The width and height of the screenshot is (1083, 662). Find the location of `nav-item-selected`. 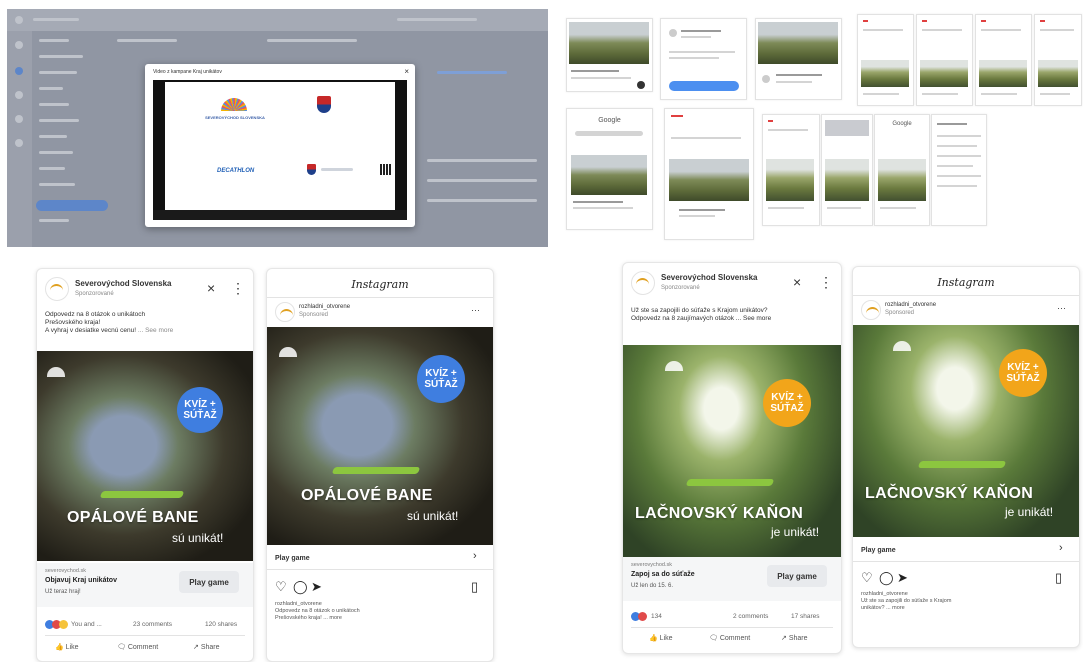

nav-item-selected is located at coordinates (72, 205).